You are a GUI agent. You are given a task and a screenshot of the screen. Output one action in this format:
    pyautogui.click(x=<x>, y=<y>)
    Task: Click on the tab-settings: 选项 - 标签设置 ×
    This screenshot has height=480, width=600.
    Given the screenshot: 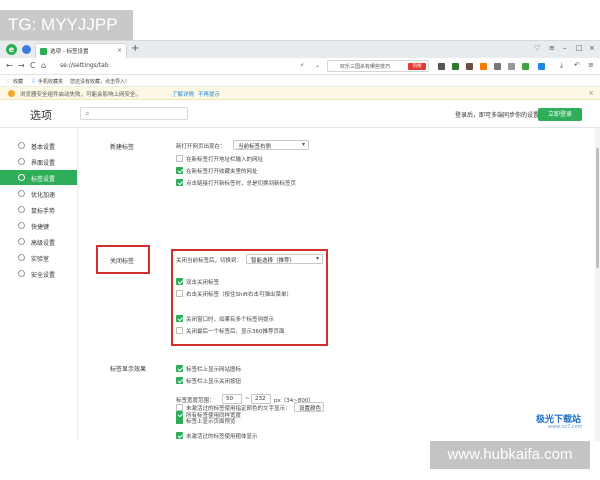 What is the action you would take?
    pyautogui.click(x=81, y=50)
    